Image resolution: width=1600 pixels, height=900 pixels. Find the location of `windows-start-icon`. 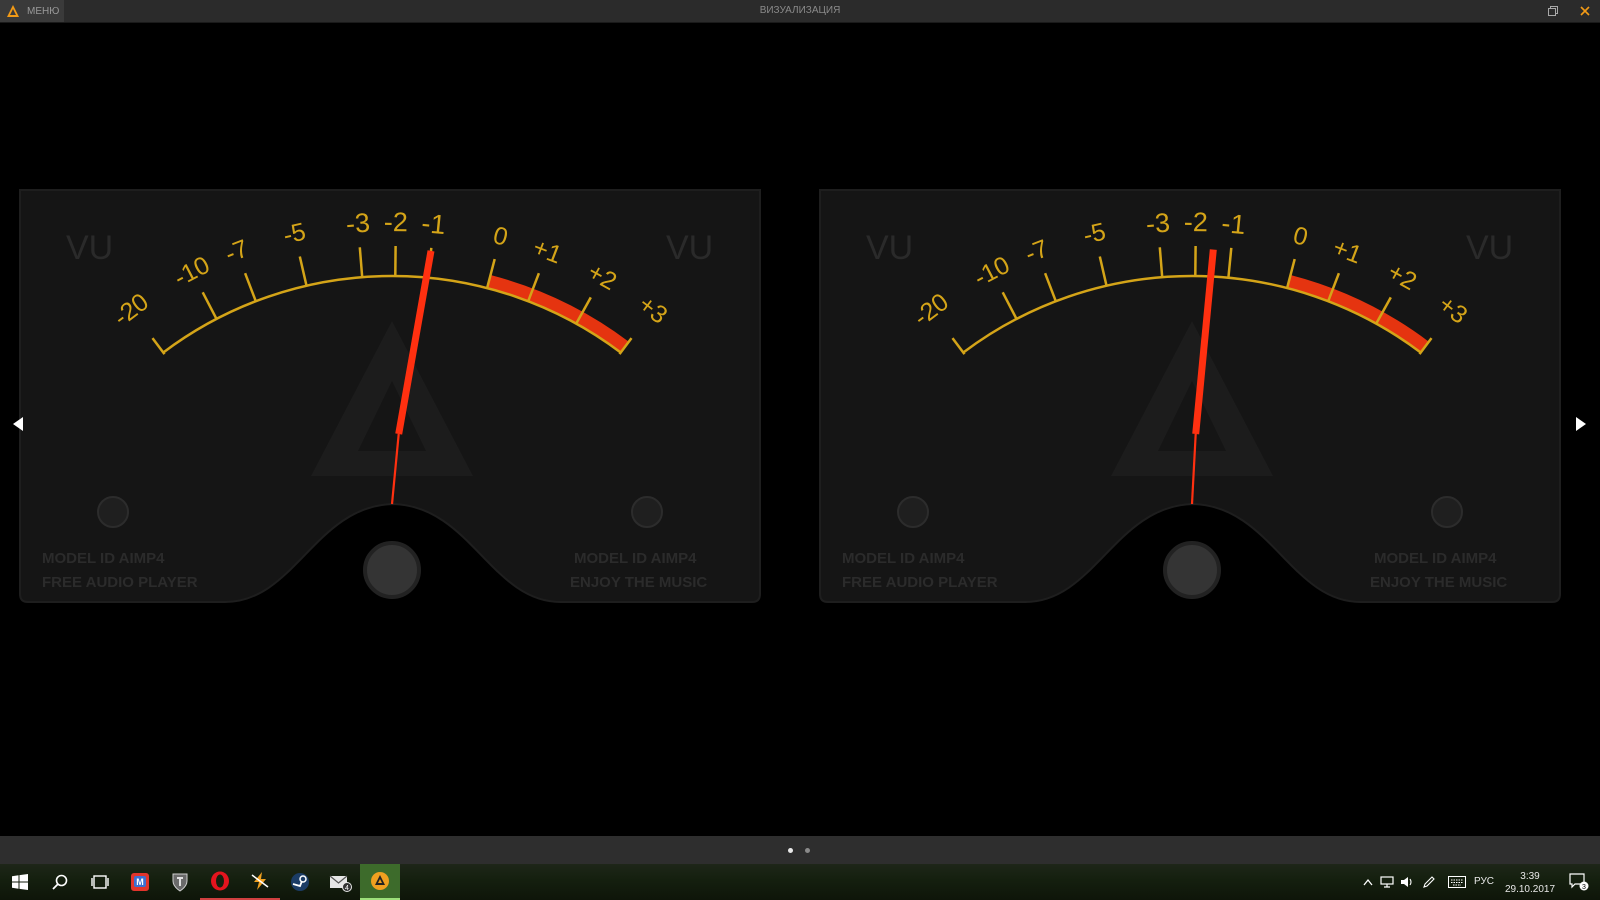

windows-start-icon is located at coordinates (20, 882).